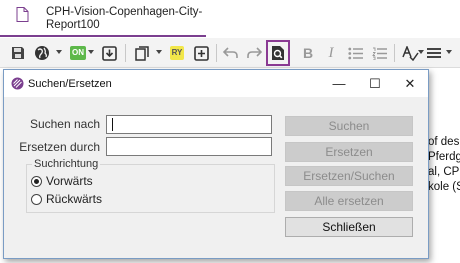 This screenshot has height=263, width=460. I want to click on copy-dropdown-caret, so click(159, 52).